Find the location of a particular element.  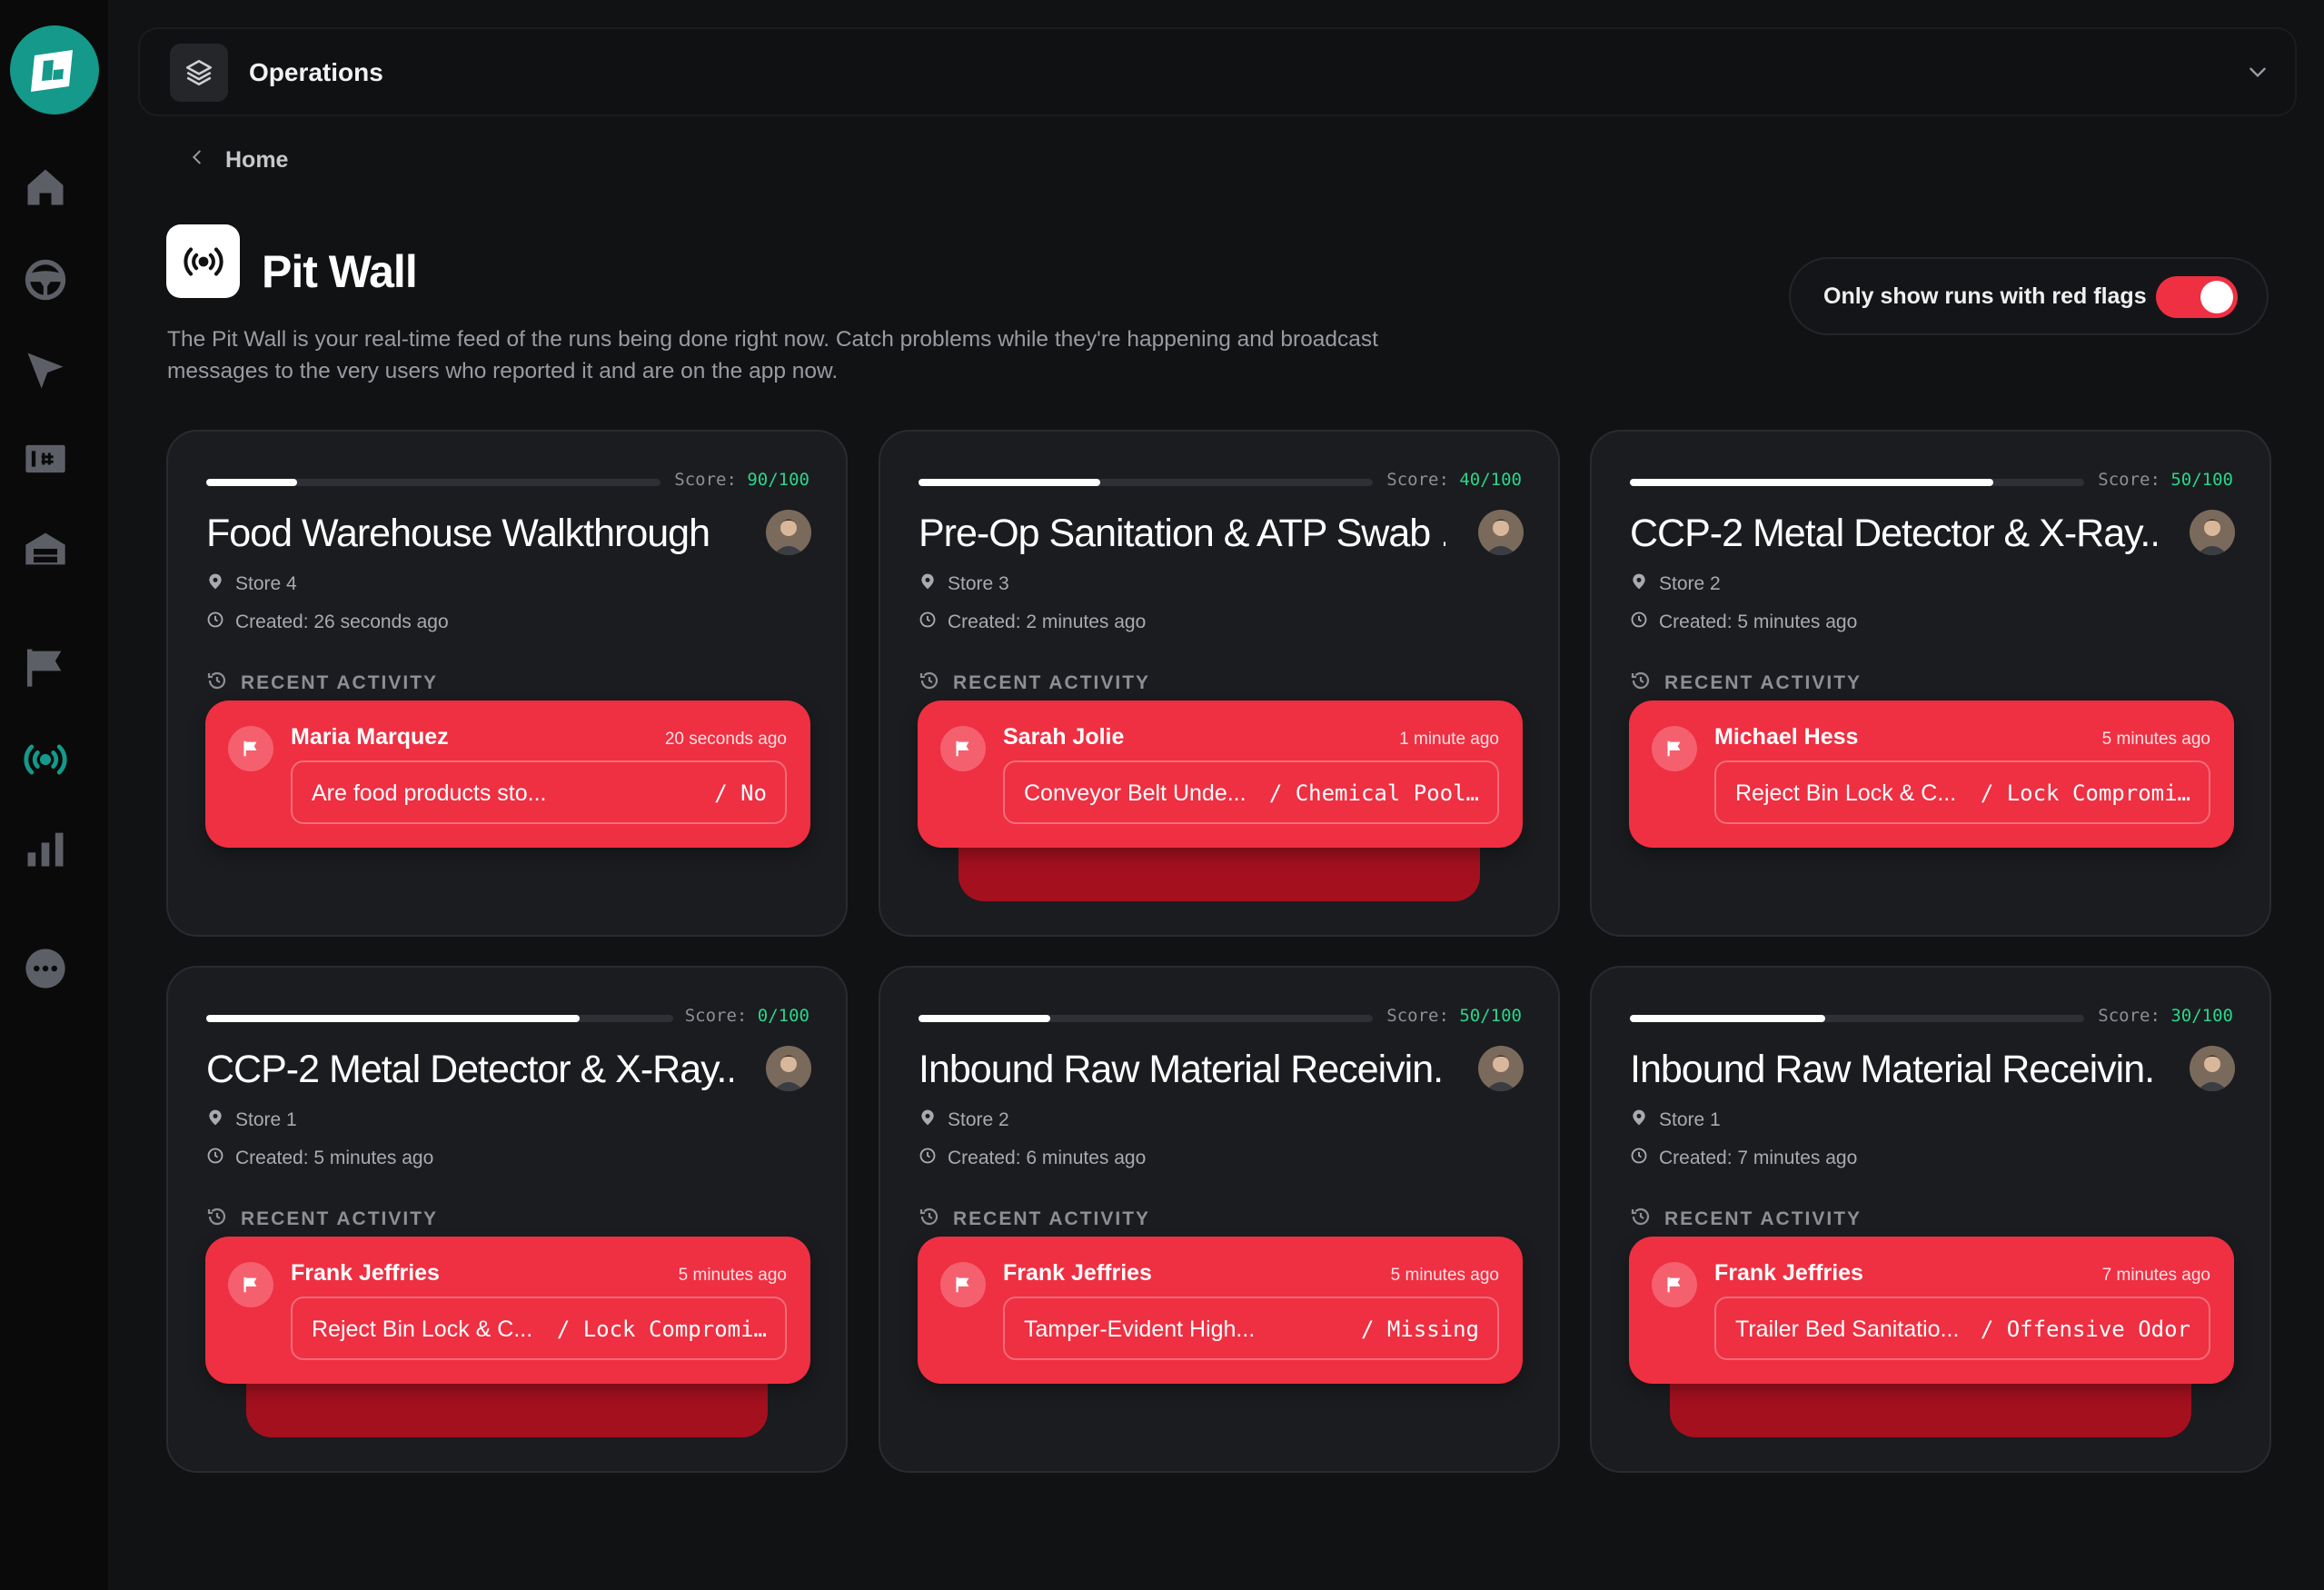

run-store: Store 4 is located at coordinates (252, 584).